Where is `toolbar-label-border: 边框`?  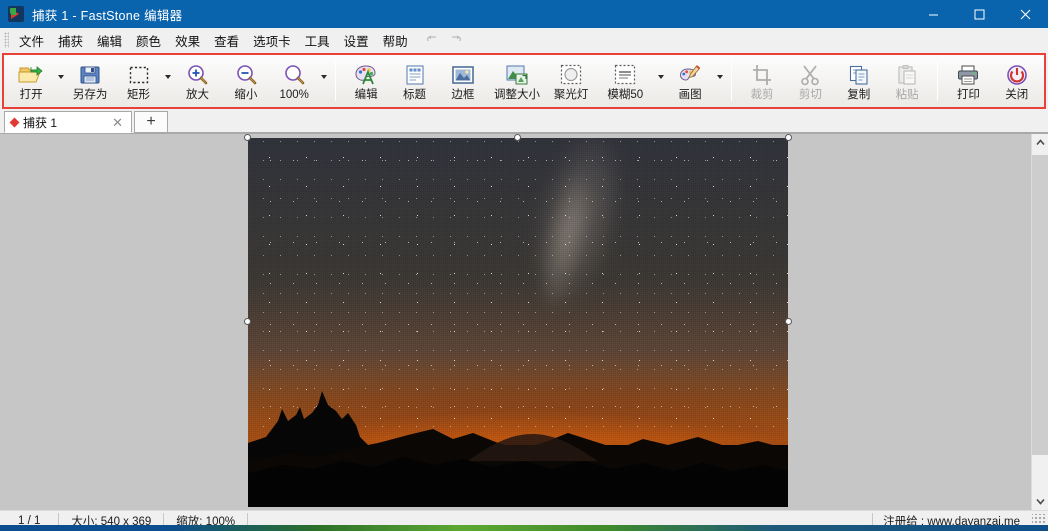
toolbar-label-border: 边框 is located at coordinates (463, 95).